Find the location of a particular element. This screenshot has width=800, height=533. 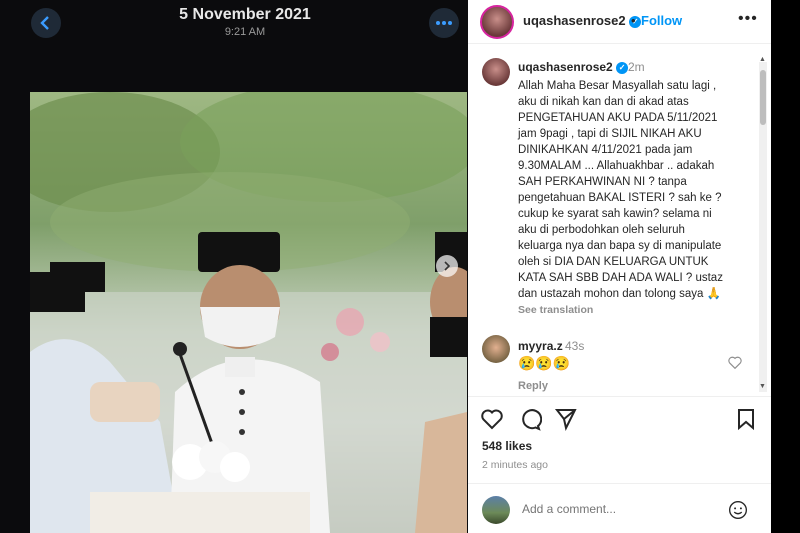

post-header: uqashasenrose2 ✓ • Follow ••• is located at coordinates (619, 22).